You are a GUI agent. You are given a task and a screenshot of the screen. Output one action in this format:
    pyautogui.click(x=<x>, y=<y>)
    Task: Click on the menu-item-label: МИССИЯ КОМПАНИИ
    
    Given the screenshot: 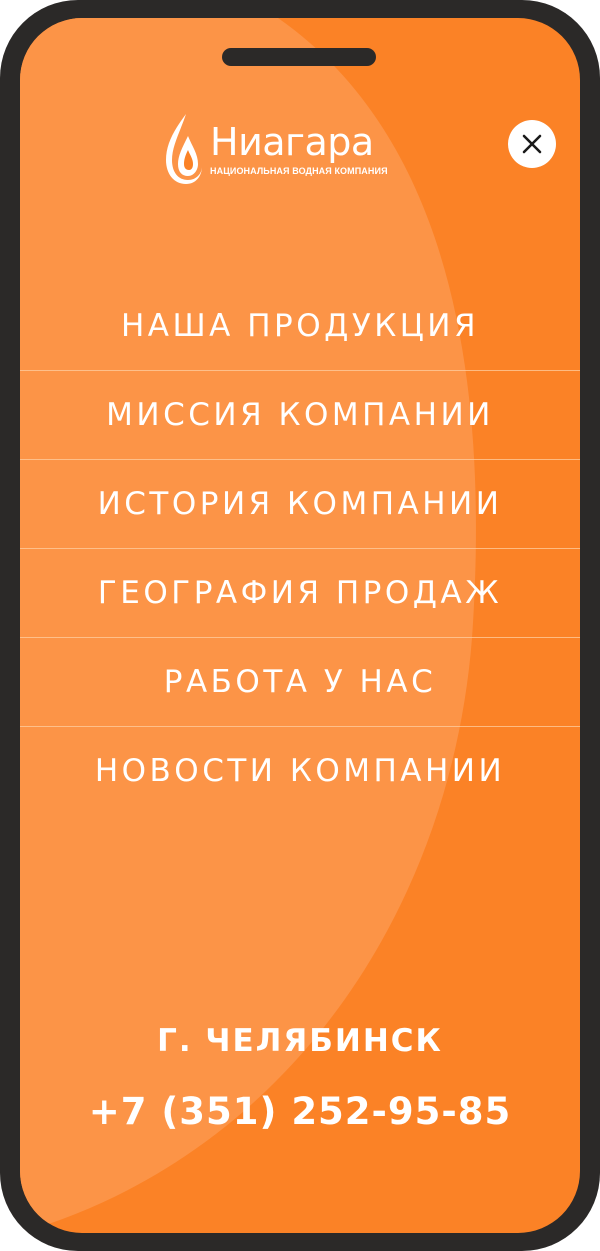 What is the action you would take?
    pyautogui.click(x=300, y=414)
    